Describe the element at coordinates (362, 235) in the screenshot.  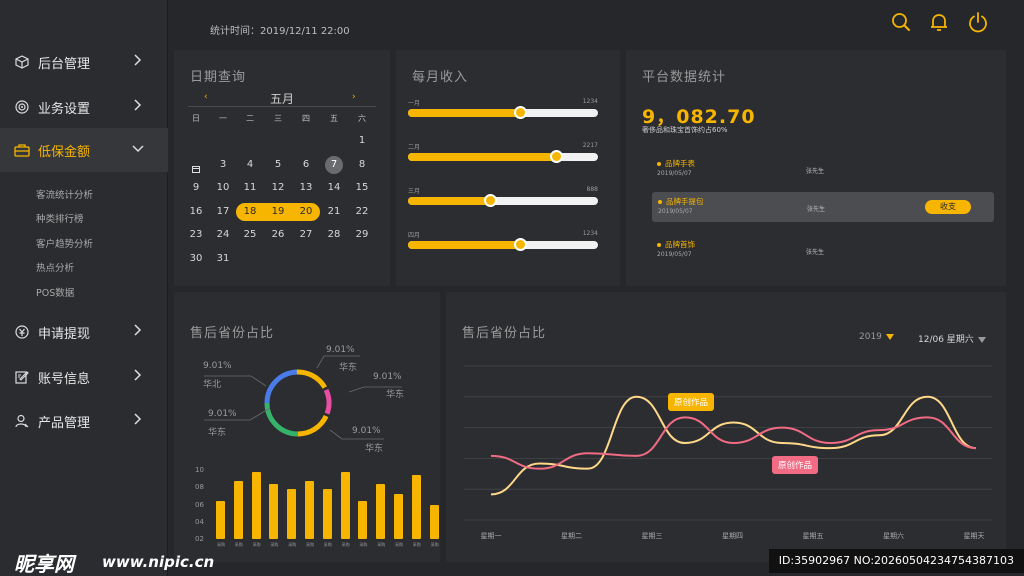
I see `calendar-day: 29` at that location.